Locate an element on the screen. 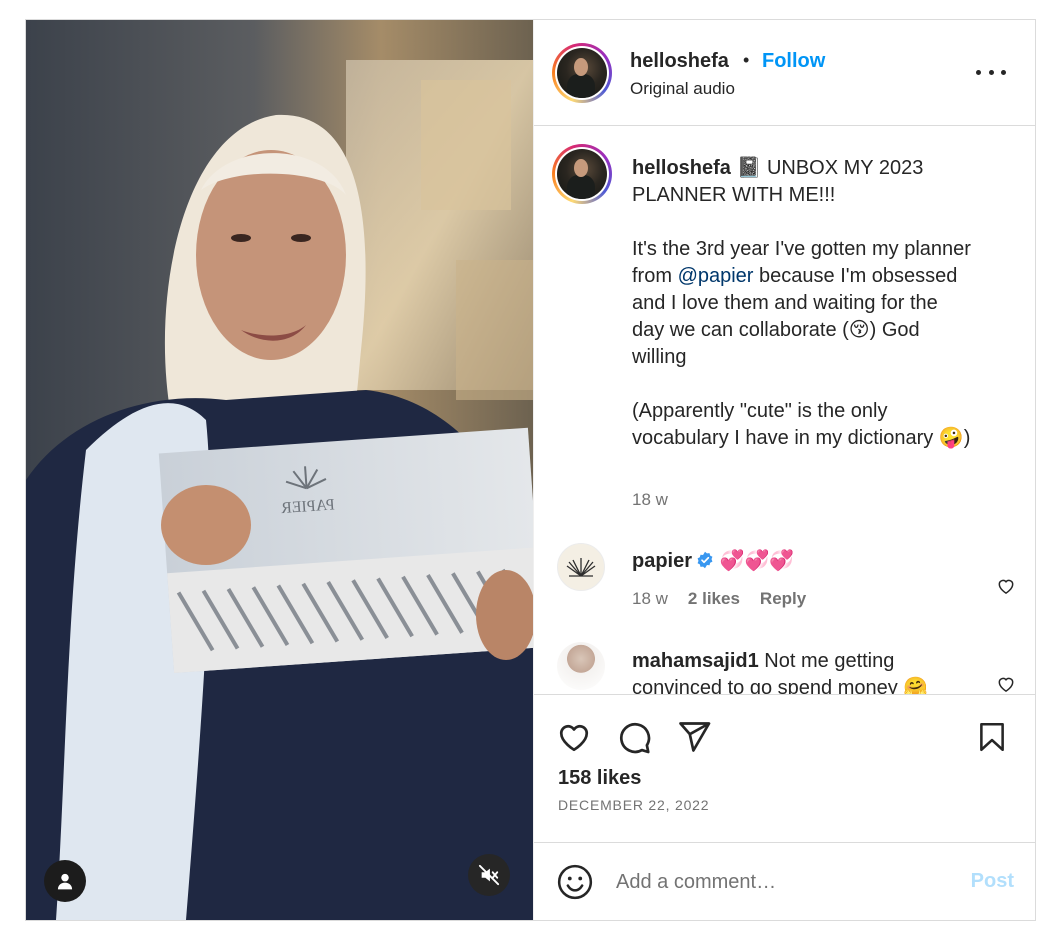 Image resolution: width=1060 pixels, height=940 pixels. follow-button: Follow is located at coordinates (793, 61).